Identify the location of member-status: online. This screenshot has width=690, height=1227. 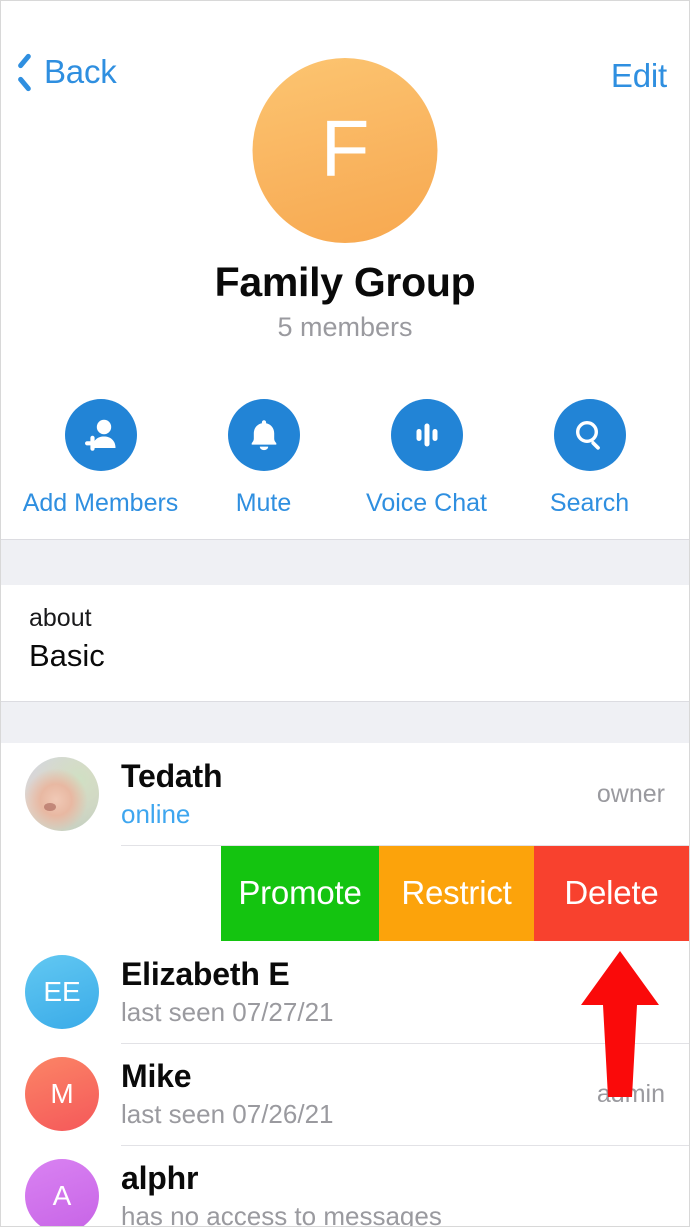
(156, 814).